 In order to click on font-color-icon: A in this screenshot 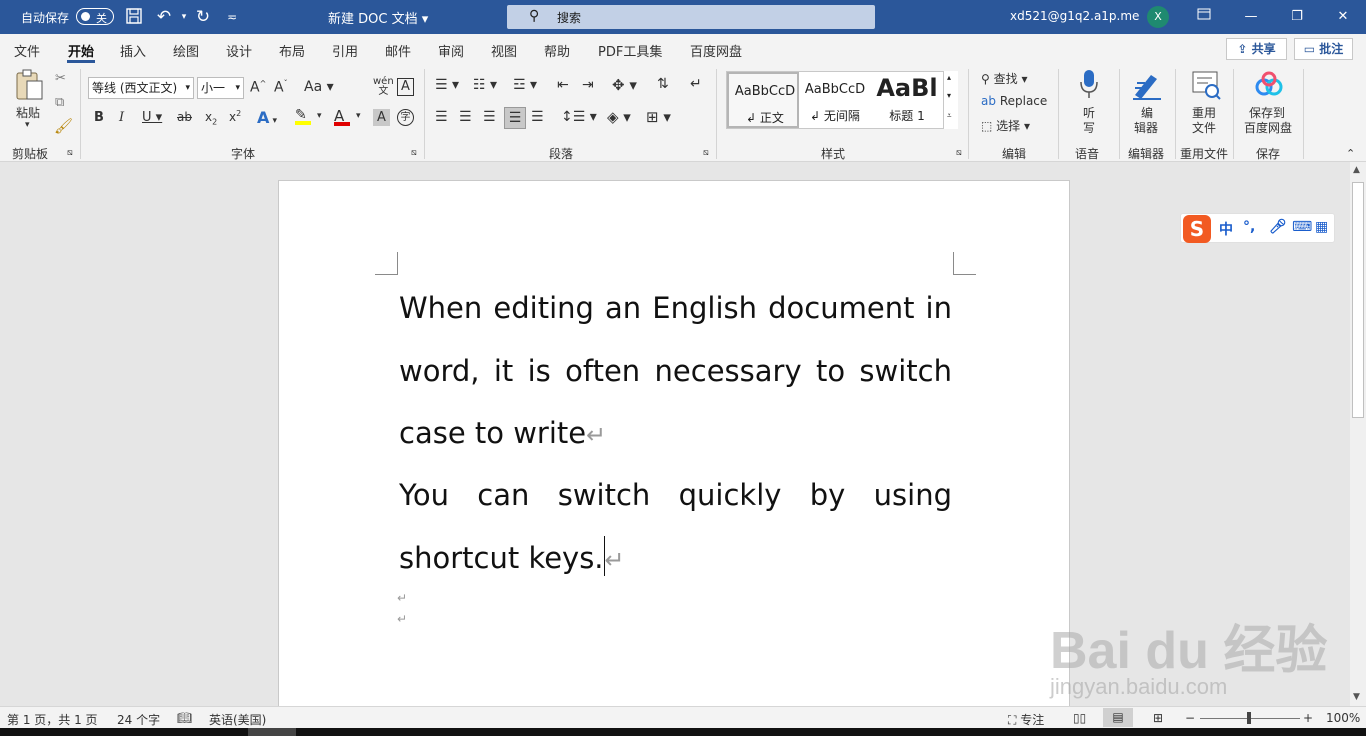, I will do `click(342, 116)`.